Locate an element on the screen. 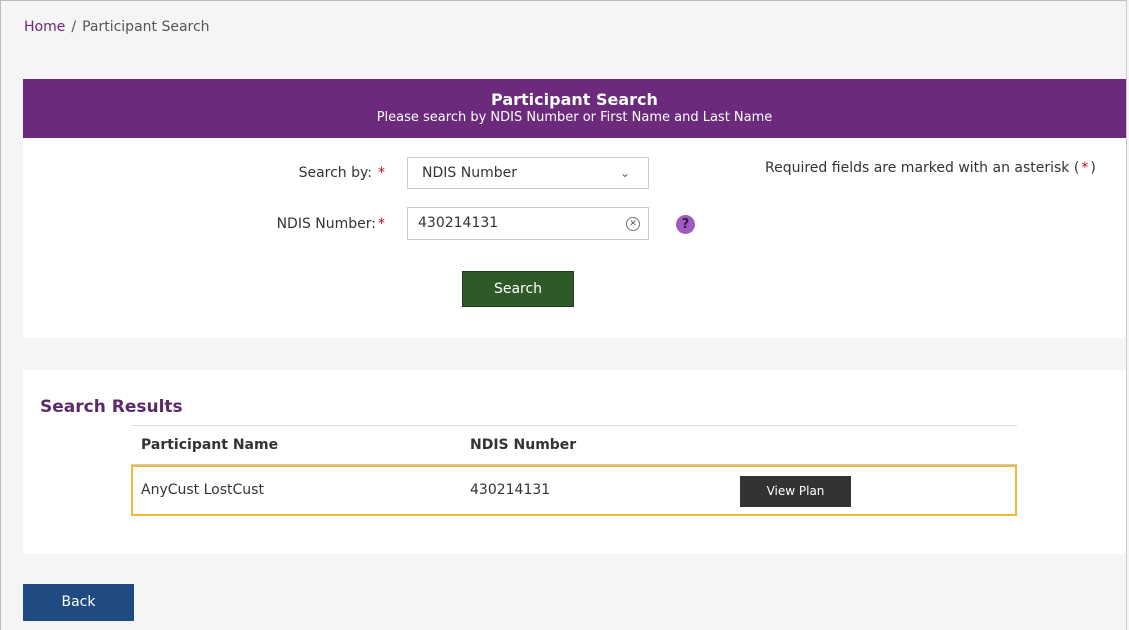 The width and height of the screenshot is (1129, 630). chevron-down-icon: ⌄ is located at coordinates (624, 173).